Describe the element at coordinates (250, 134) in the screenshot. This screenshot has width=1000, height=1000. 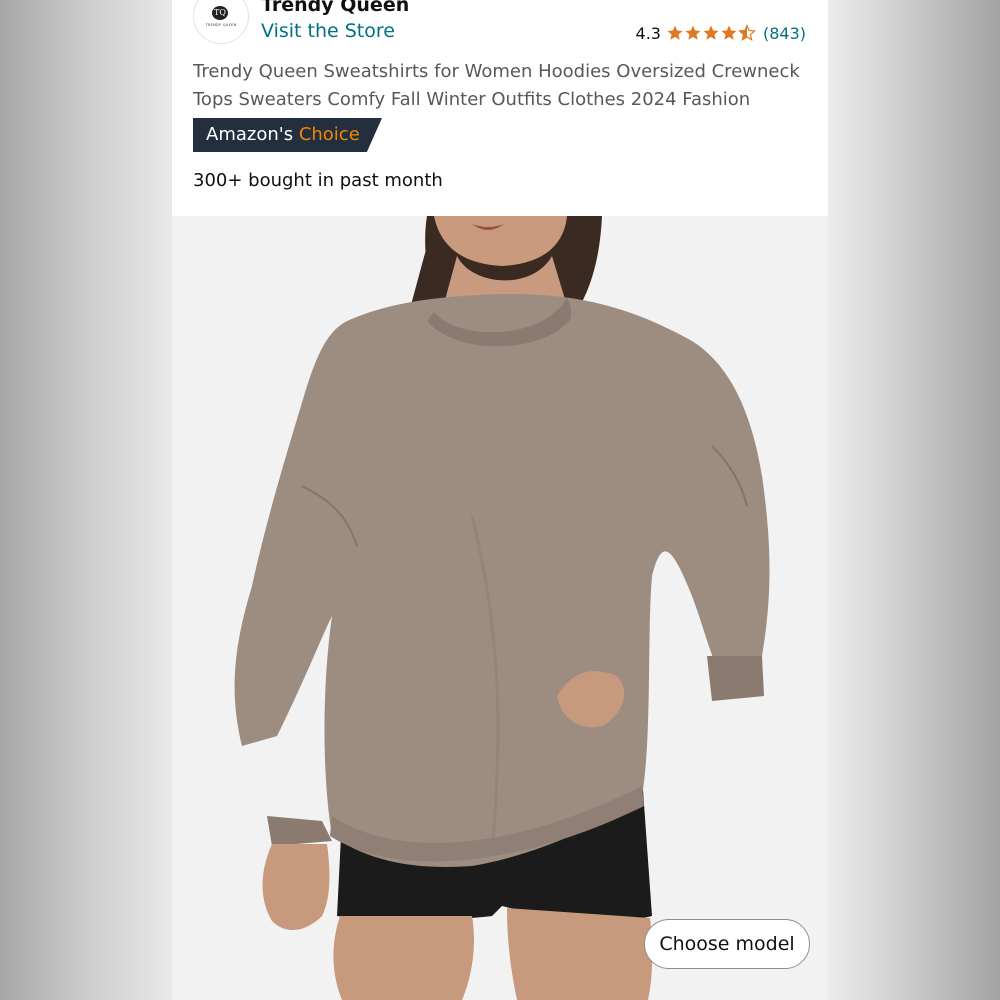
I see `badge-prefix: Amazon's` at that location.